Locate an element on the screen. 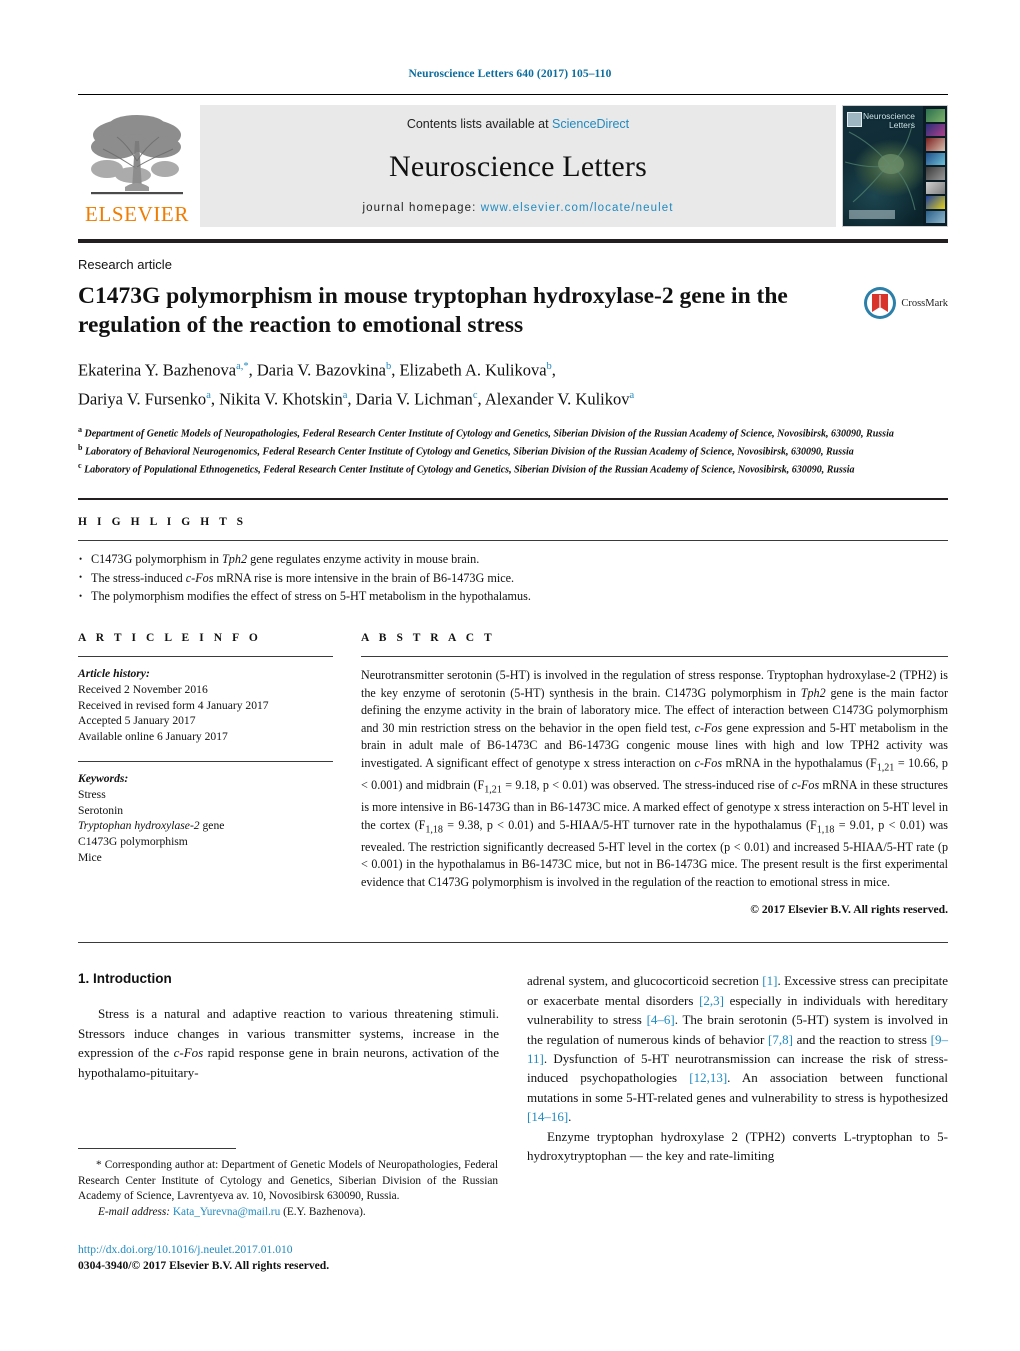  email-link: Kata_Yurevna@mail.ru is located at coordinates (226, 1212).